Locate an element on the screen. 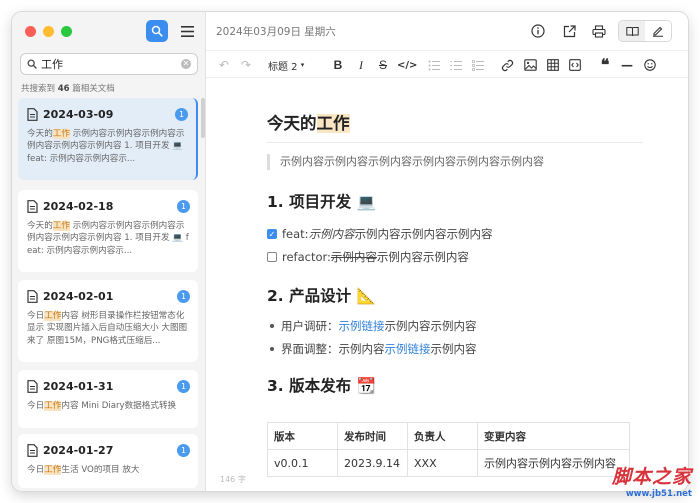 This screenshot has height=503, width=700. quote-button: ❝ is located at coordinates (605, 65).